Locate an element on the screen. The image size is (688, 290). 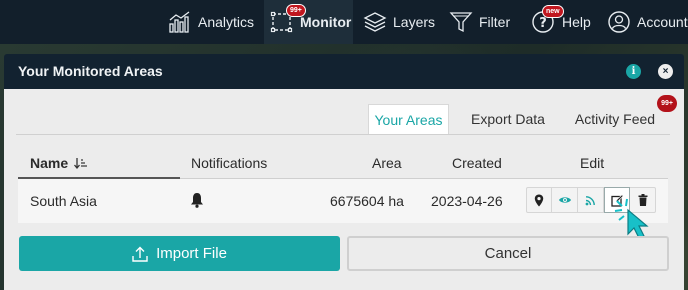
import-file-label: Import File is located at coordinates (191, 253).